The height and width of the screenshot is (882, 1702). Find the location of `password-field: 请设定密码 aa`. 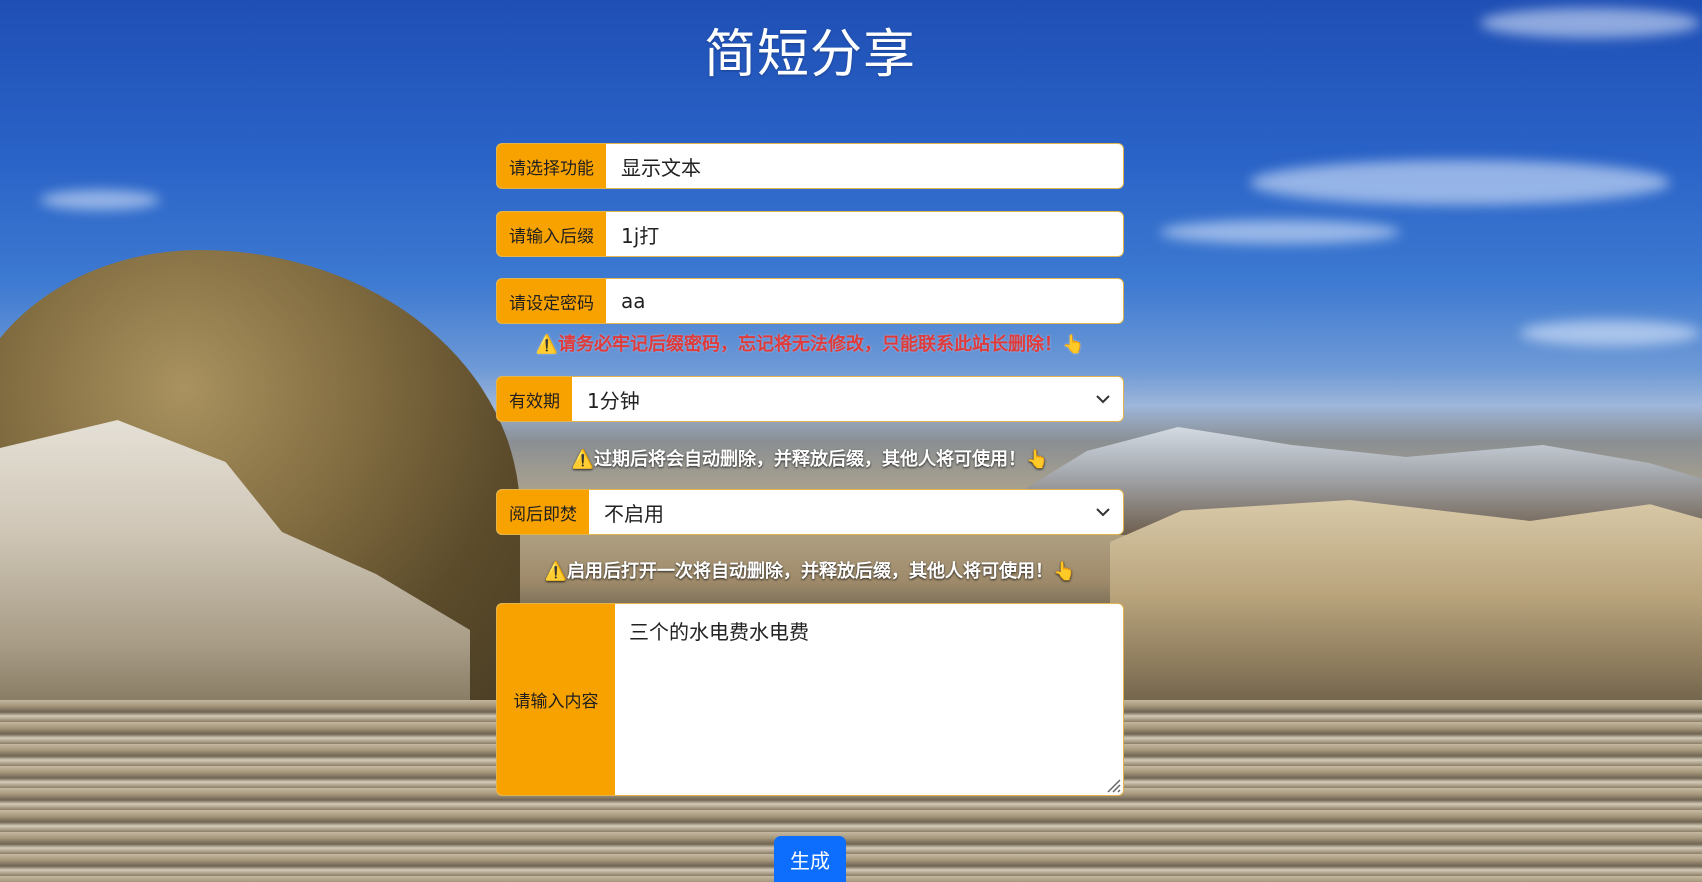

password-field: 请设定密码 aa is located at coordinates (810, 301).